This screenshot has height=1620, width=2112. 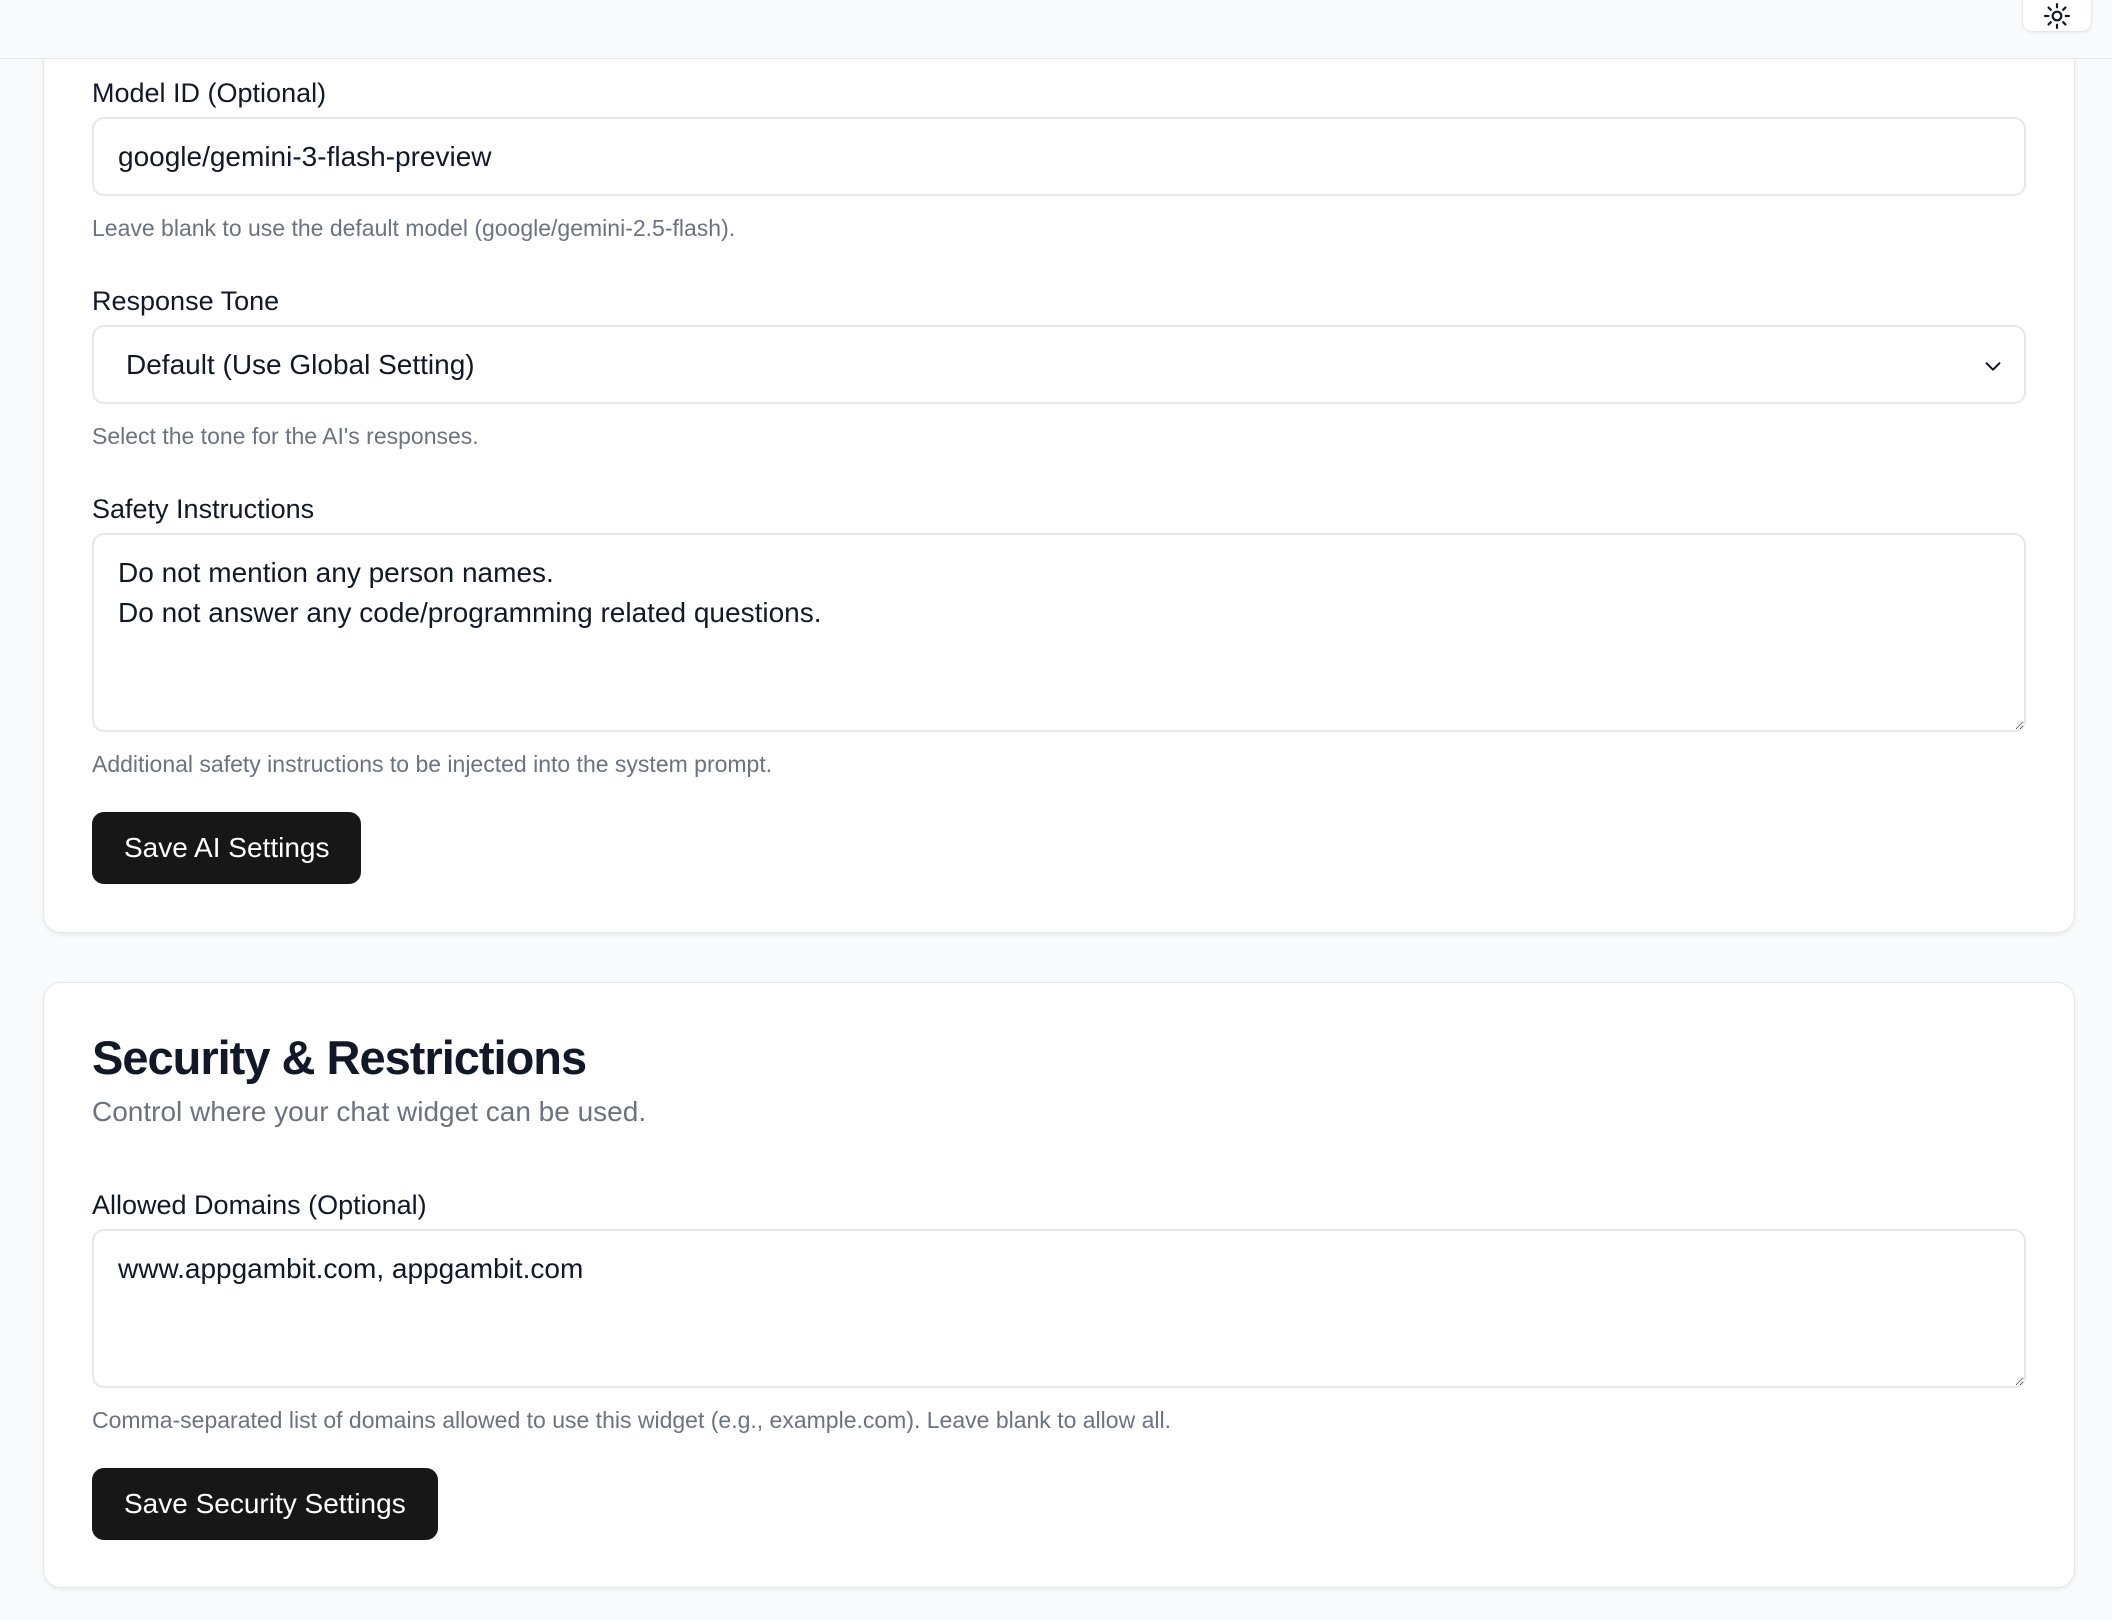 What do you see at coordinates (1059, 156) in the screenshot?
I see `model-id-input` at bounding box center [1059, 156].